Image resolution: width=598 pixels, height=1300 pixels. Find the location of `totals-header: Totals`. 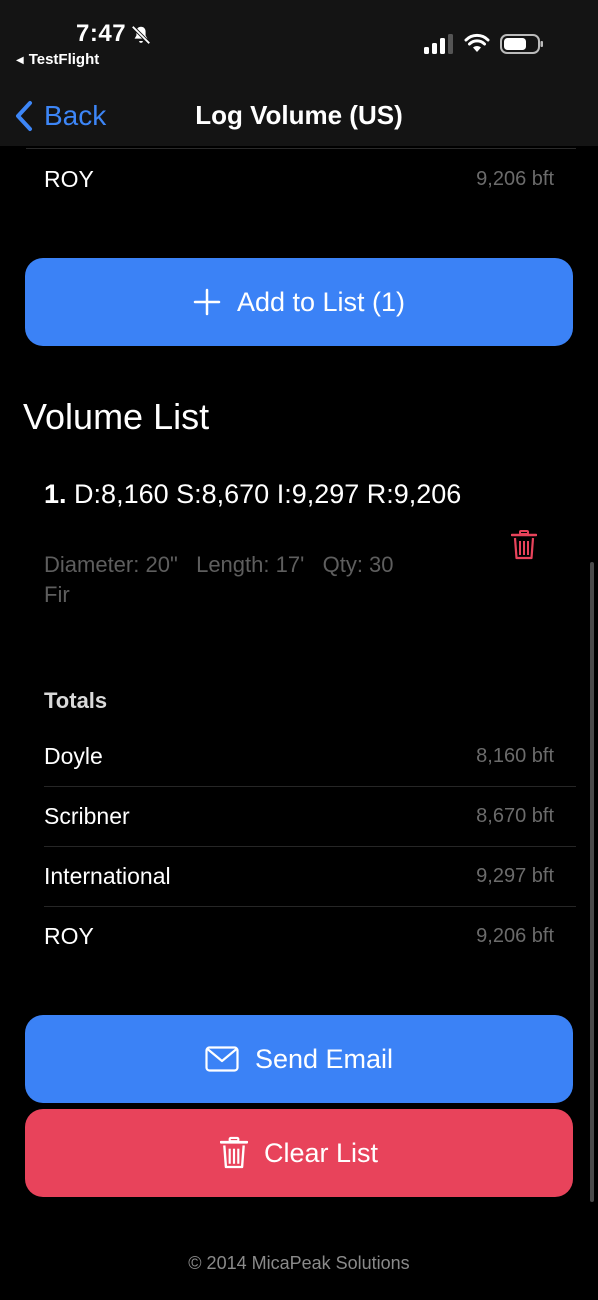

totals-header: Totals is located at coordinates (76, 700).